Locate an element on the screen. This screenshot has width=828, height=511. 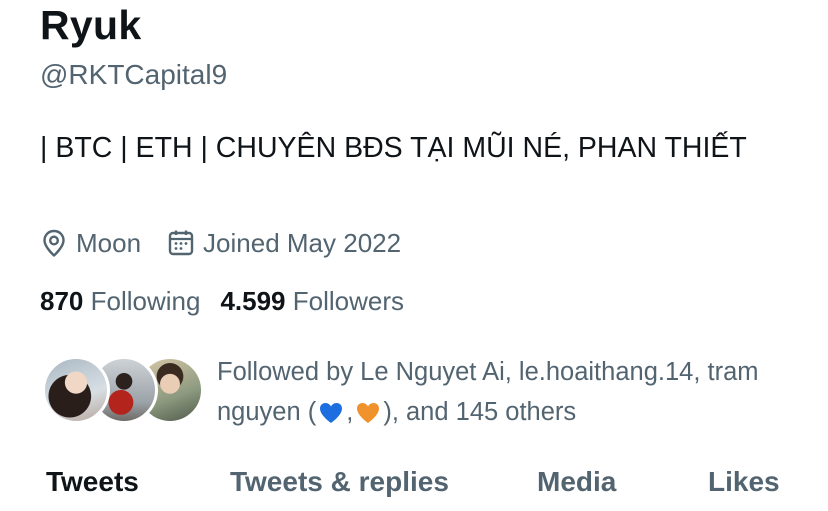
blue-heart-icon is located at coordinates (331, 417).